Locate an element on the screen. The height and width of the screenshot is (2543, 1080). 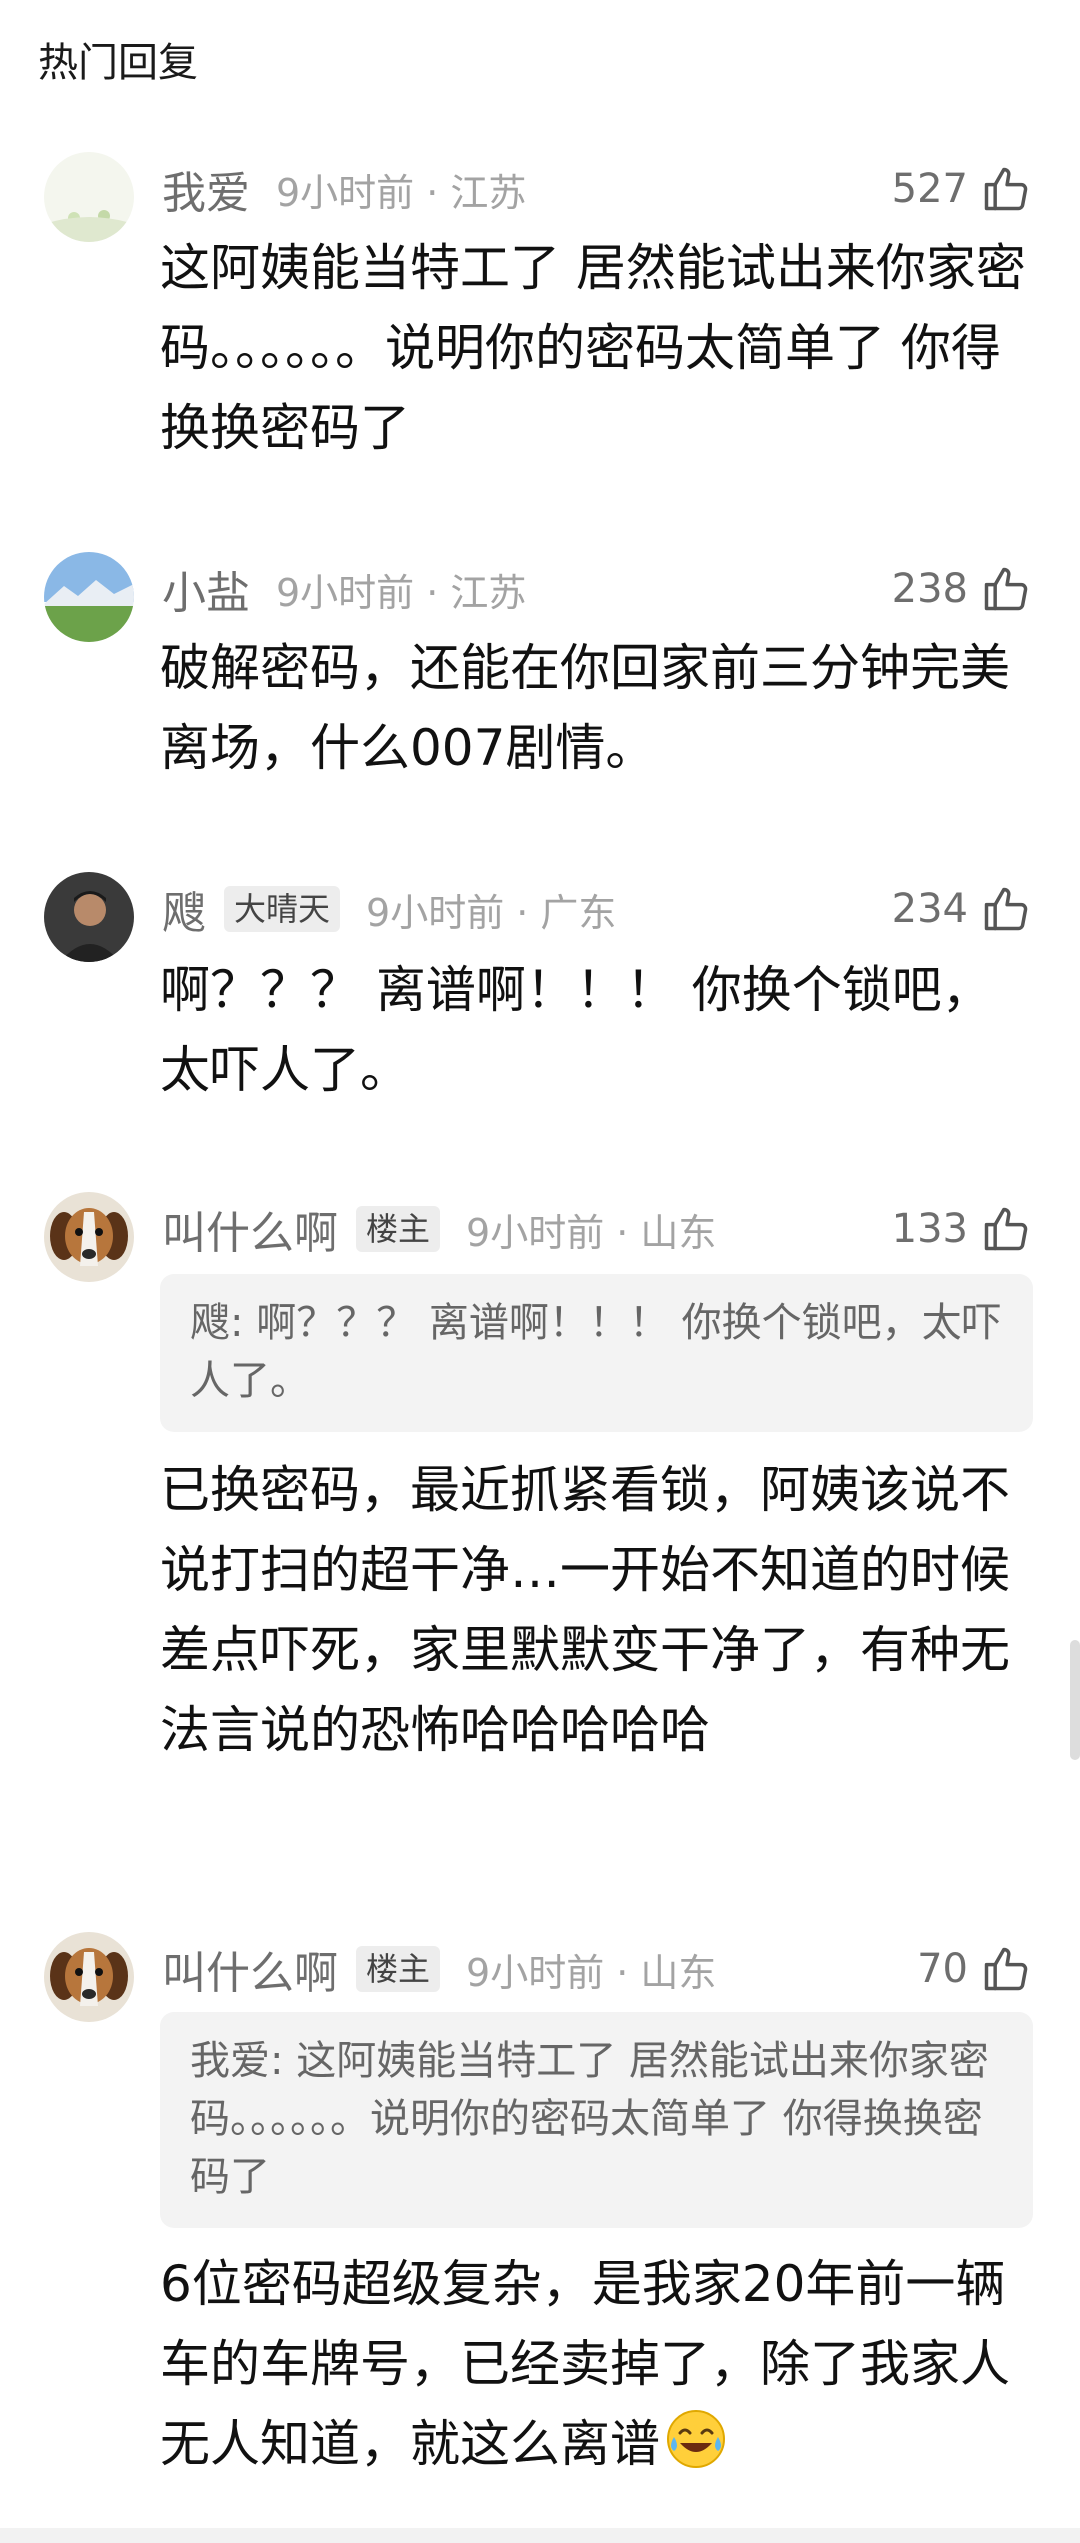
comment-meta: 小盐 9小时前 · 江苏 is located at coordinates (344, 589).